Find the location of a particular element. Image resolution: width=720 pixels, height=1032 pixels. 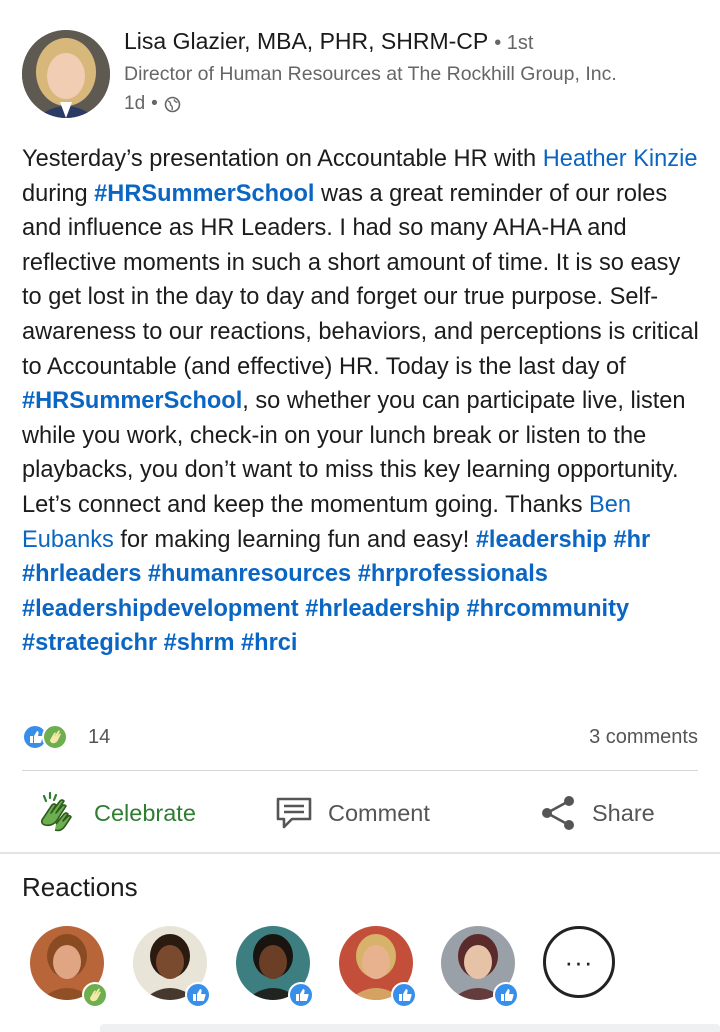

reaction-icons is located at coordinates (52, 738).